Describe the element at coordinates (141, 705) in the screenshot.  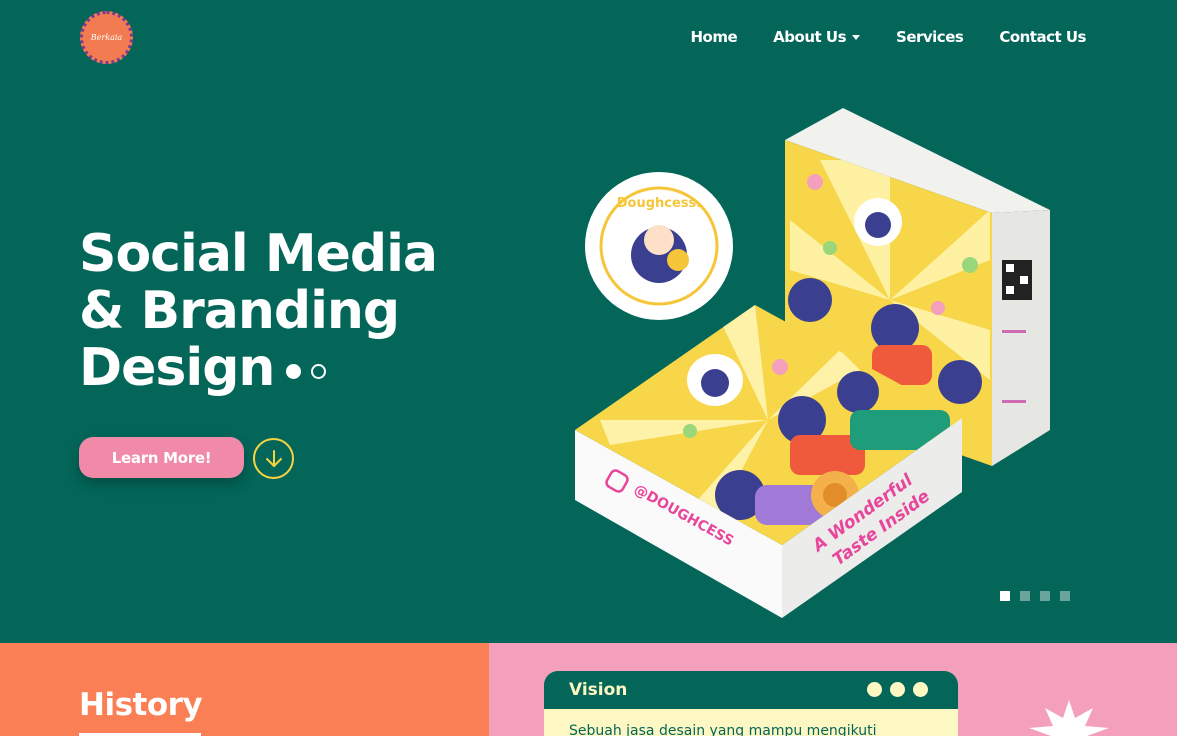
I see `history-title: History` at that location.